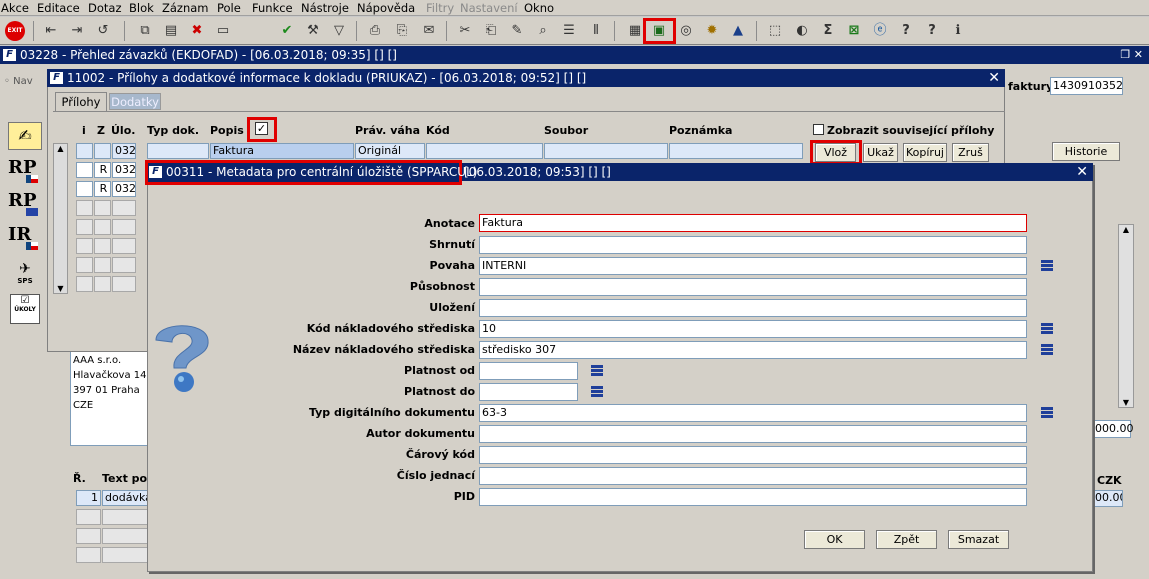 The height and width of the screenshot is (579, 1149). I want to click on kopiruj-button: Kopíruj, so click(925, 152).